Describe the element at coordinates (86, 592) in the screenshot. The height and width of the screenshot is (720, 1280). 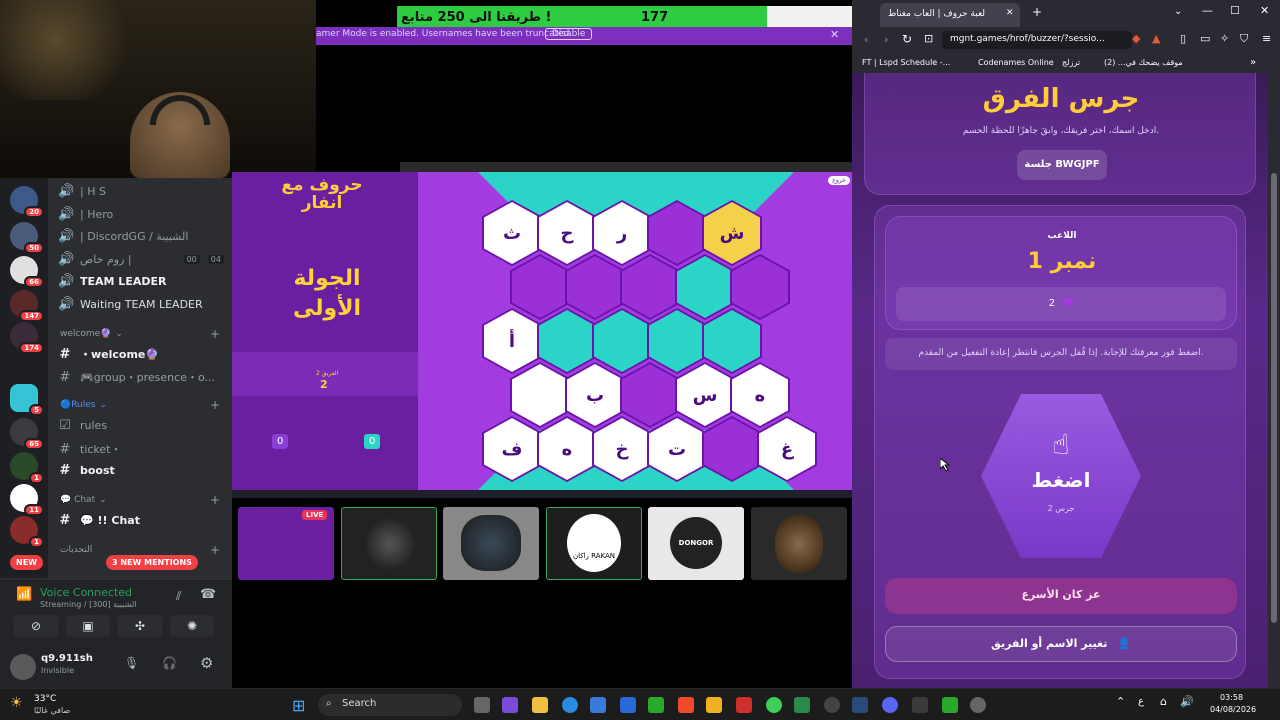
I see `voice-connected-label: Voice Connected` at that location.